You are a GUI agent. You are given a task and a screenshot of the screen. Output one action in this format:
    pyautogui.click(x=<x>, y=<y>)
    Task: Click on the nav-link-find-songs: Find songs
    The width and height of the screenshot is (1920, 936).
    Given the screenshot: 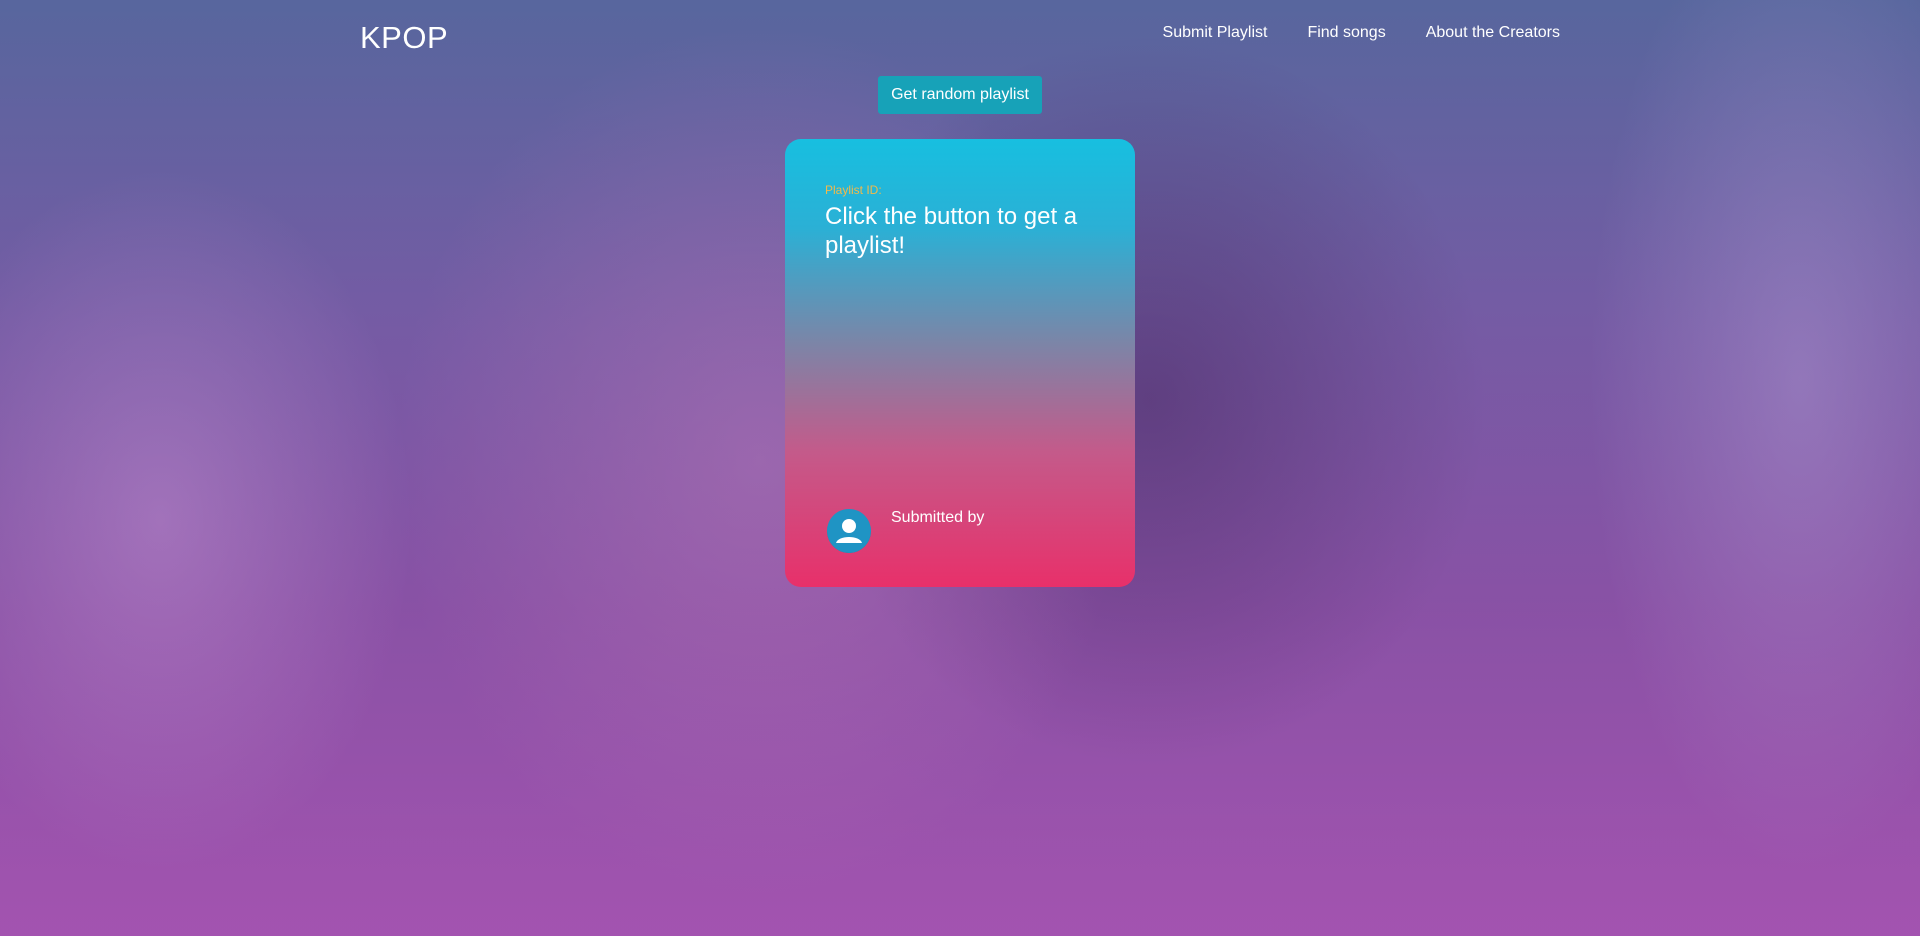 What is the action you would take?
    pyautogui.click(x=1346, y=33)
    